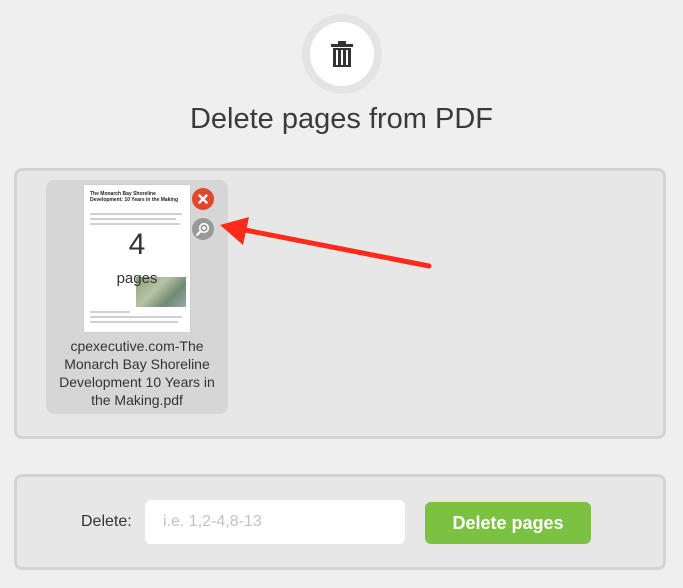 This screenshot has width=683, height=588. What do you see at coordinates (137, 278) in the screenshot?
I see `page-count-unit: pages` at bounding box center [137, 278].